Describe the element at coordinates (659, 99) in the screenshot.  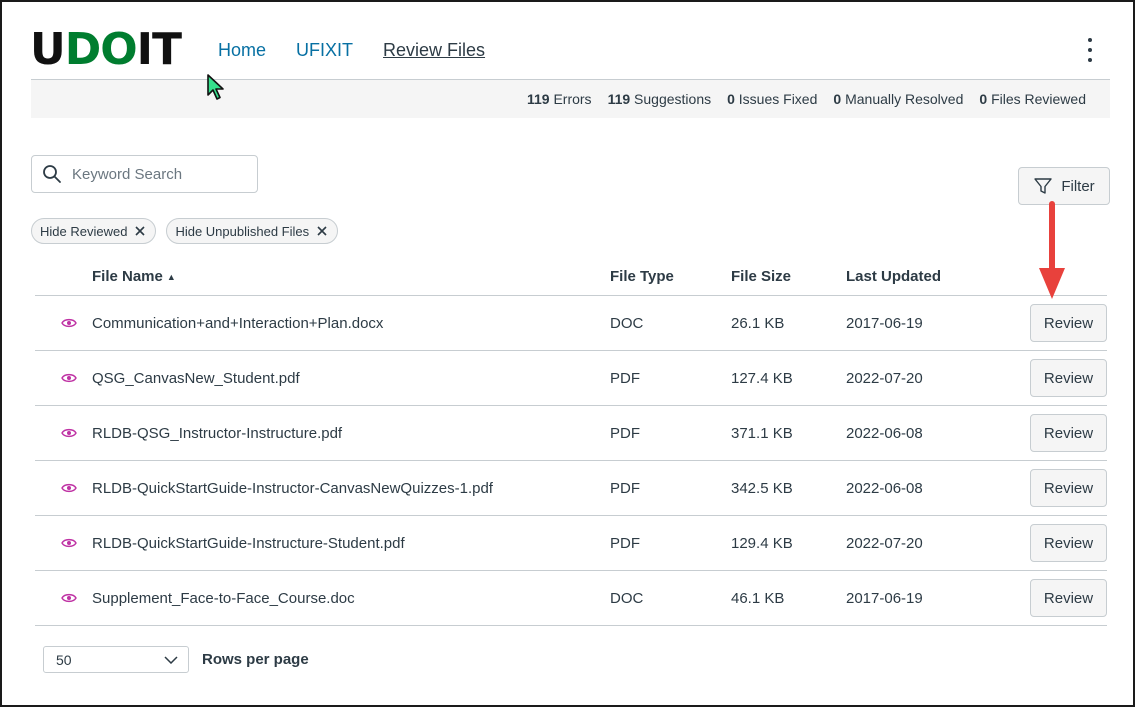
I see `summary-suggestions: 119 Suggestions` at that location.